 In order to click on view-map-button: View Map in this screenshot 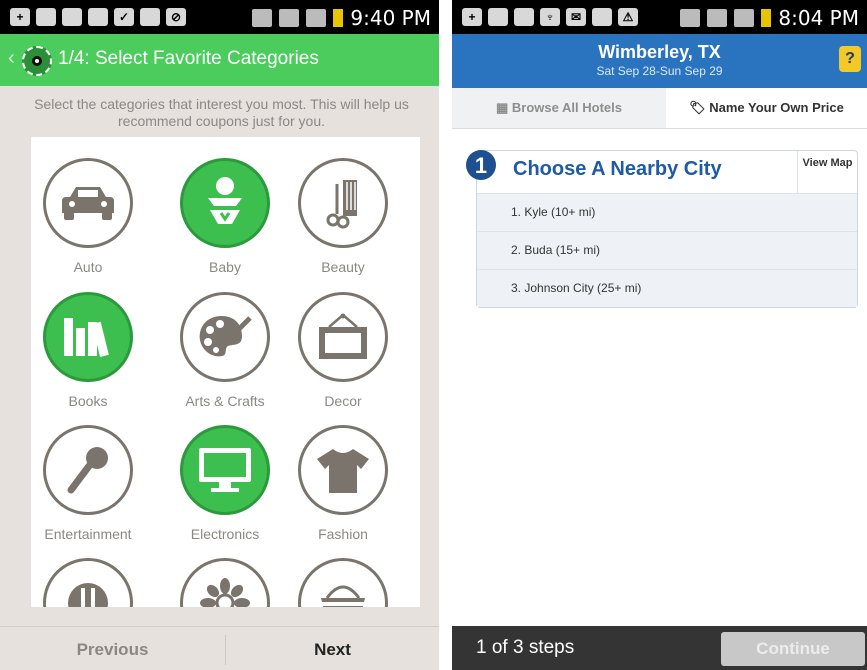, I will do `click(827, 172)`.